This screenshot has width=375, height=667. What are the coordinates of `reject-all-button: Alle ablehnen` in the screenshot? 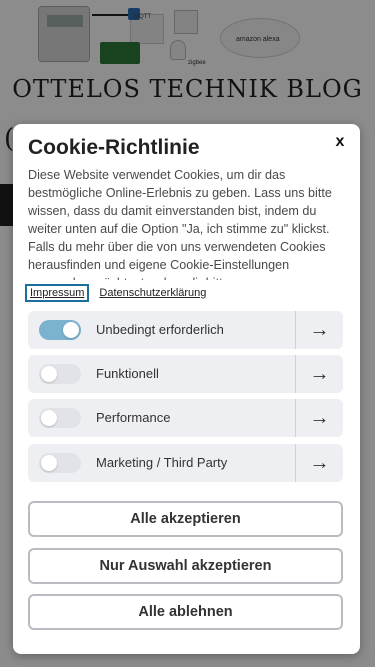 It's located at (185, 612).